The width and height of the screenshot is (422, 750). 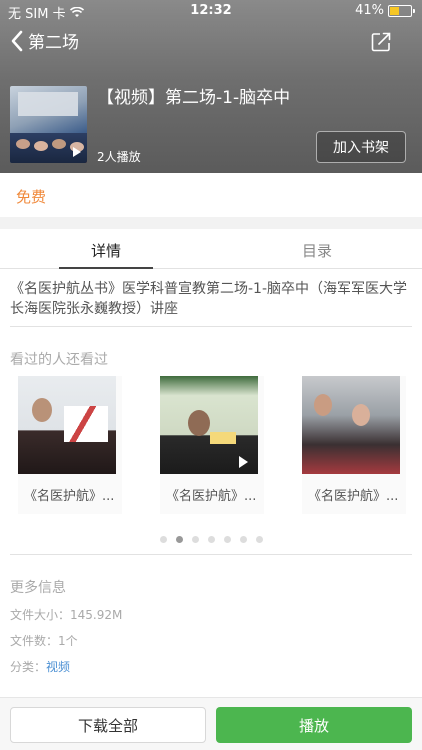 What do you see at coordinates (34, 641) in the screenshot?
I see `file-count-label: 文件数：` at bounding box center [34, 641].